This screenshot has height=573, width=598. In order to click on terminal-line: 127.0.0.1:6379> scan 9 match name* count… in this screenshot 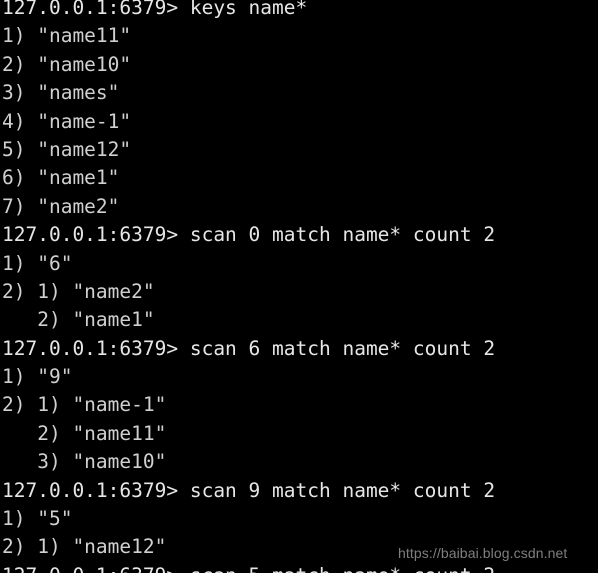, I will do `click(249, 490)`.